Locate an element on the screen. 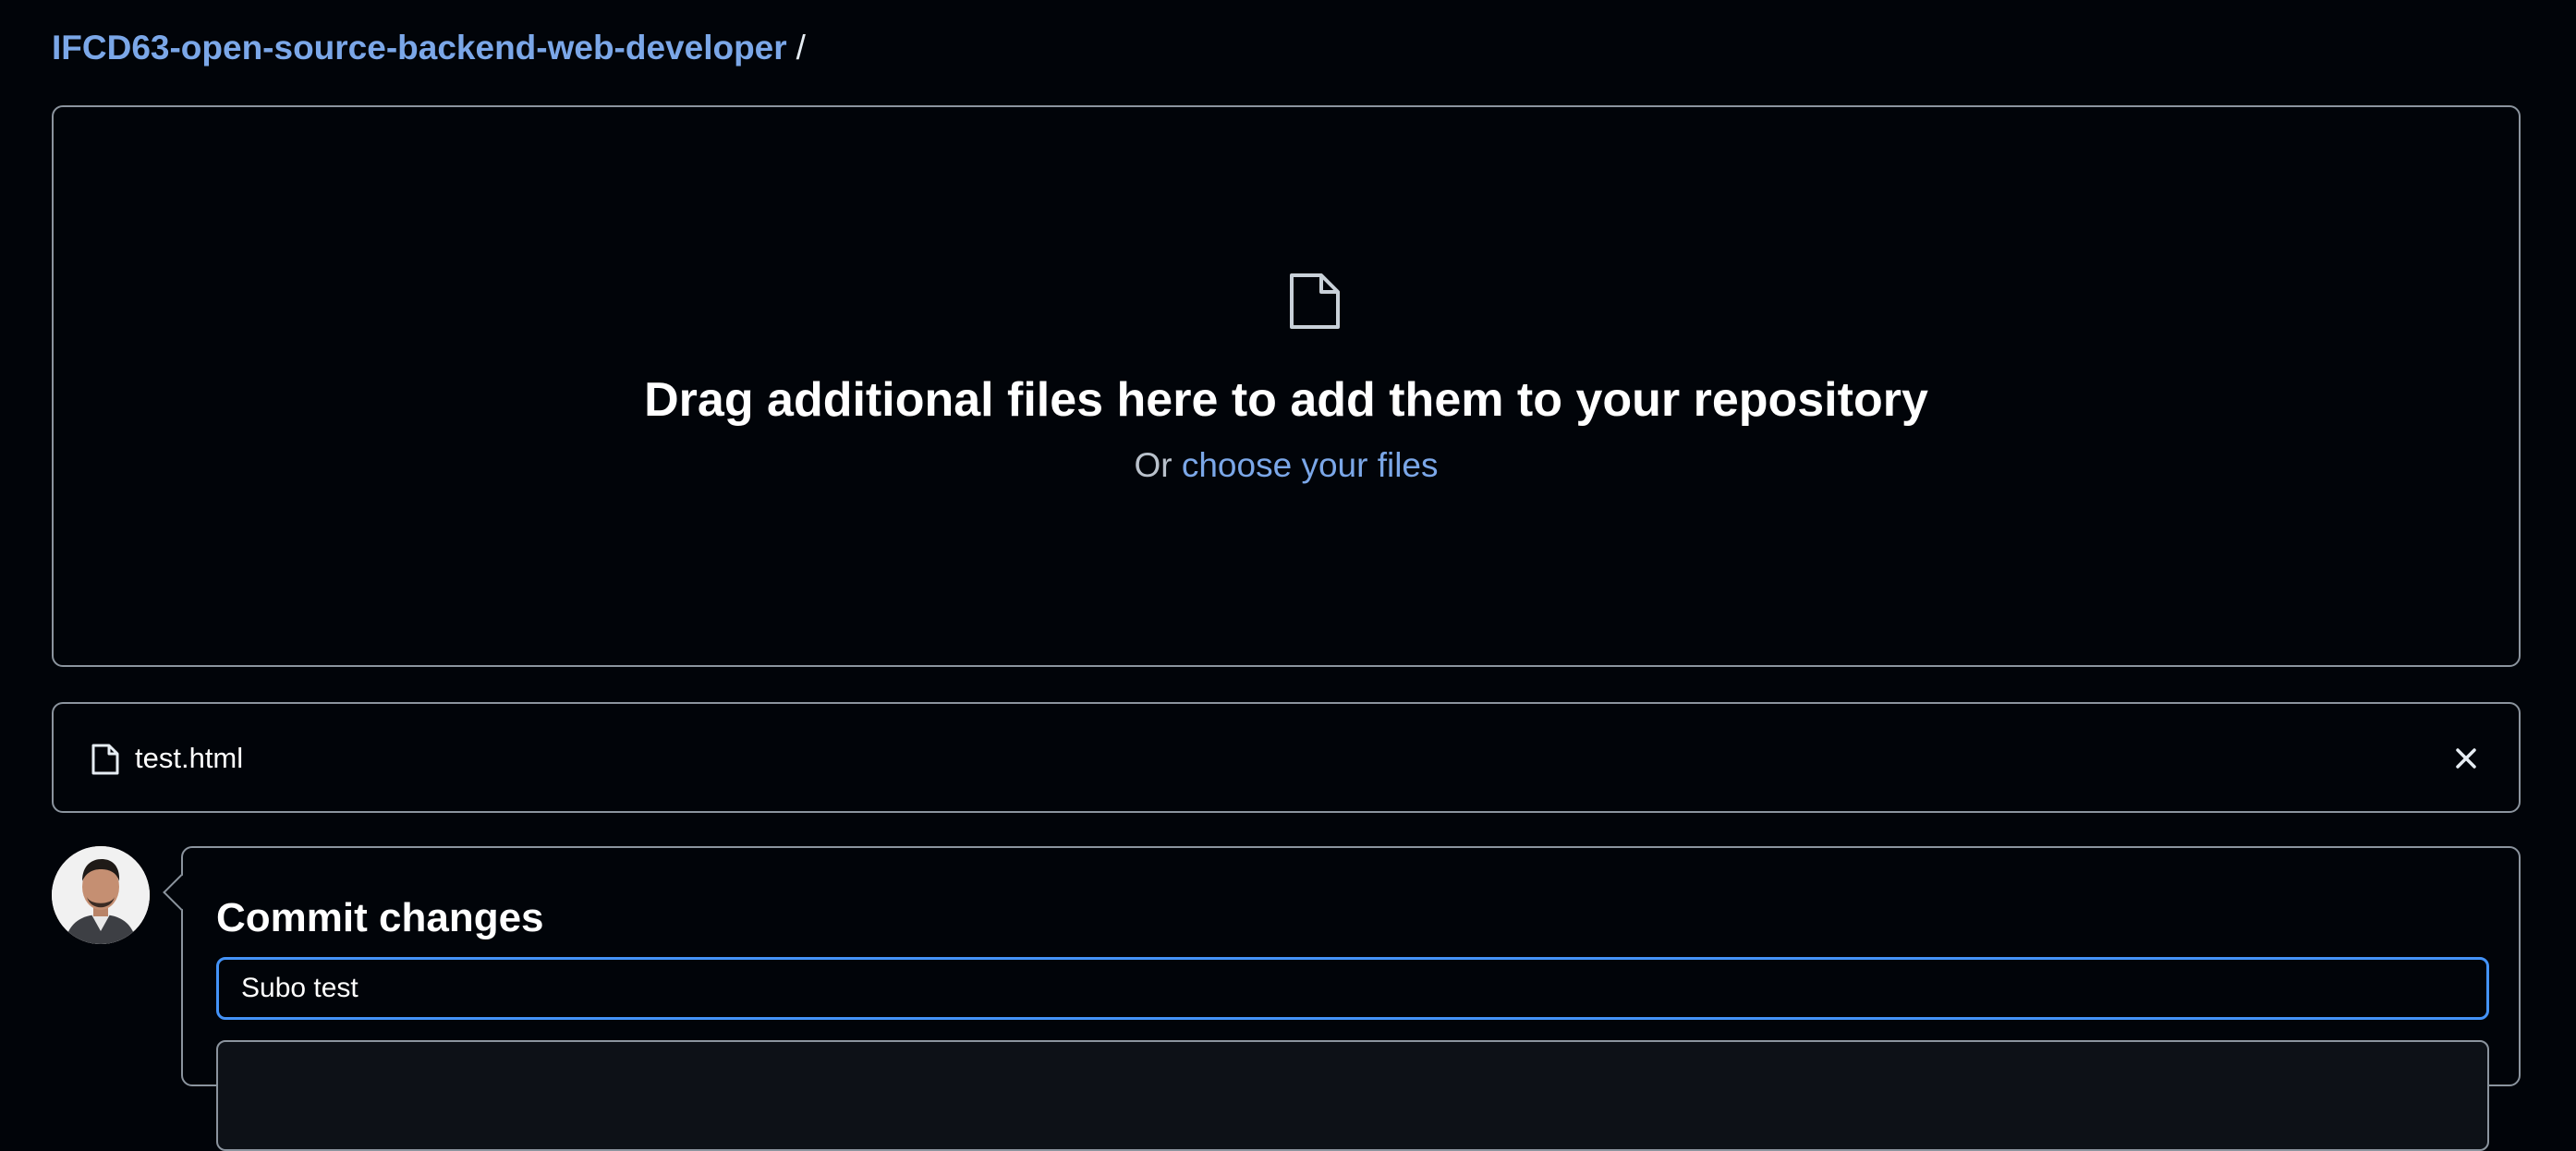 This screenshot has height=1151, width=2576. avatar-image is located at coordinates (101, 895).